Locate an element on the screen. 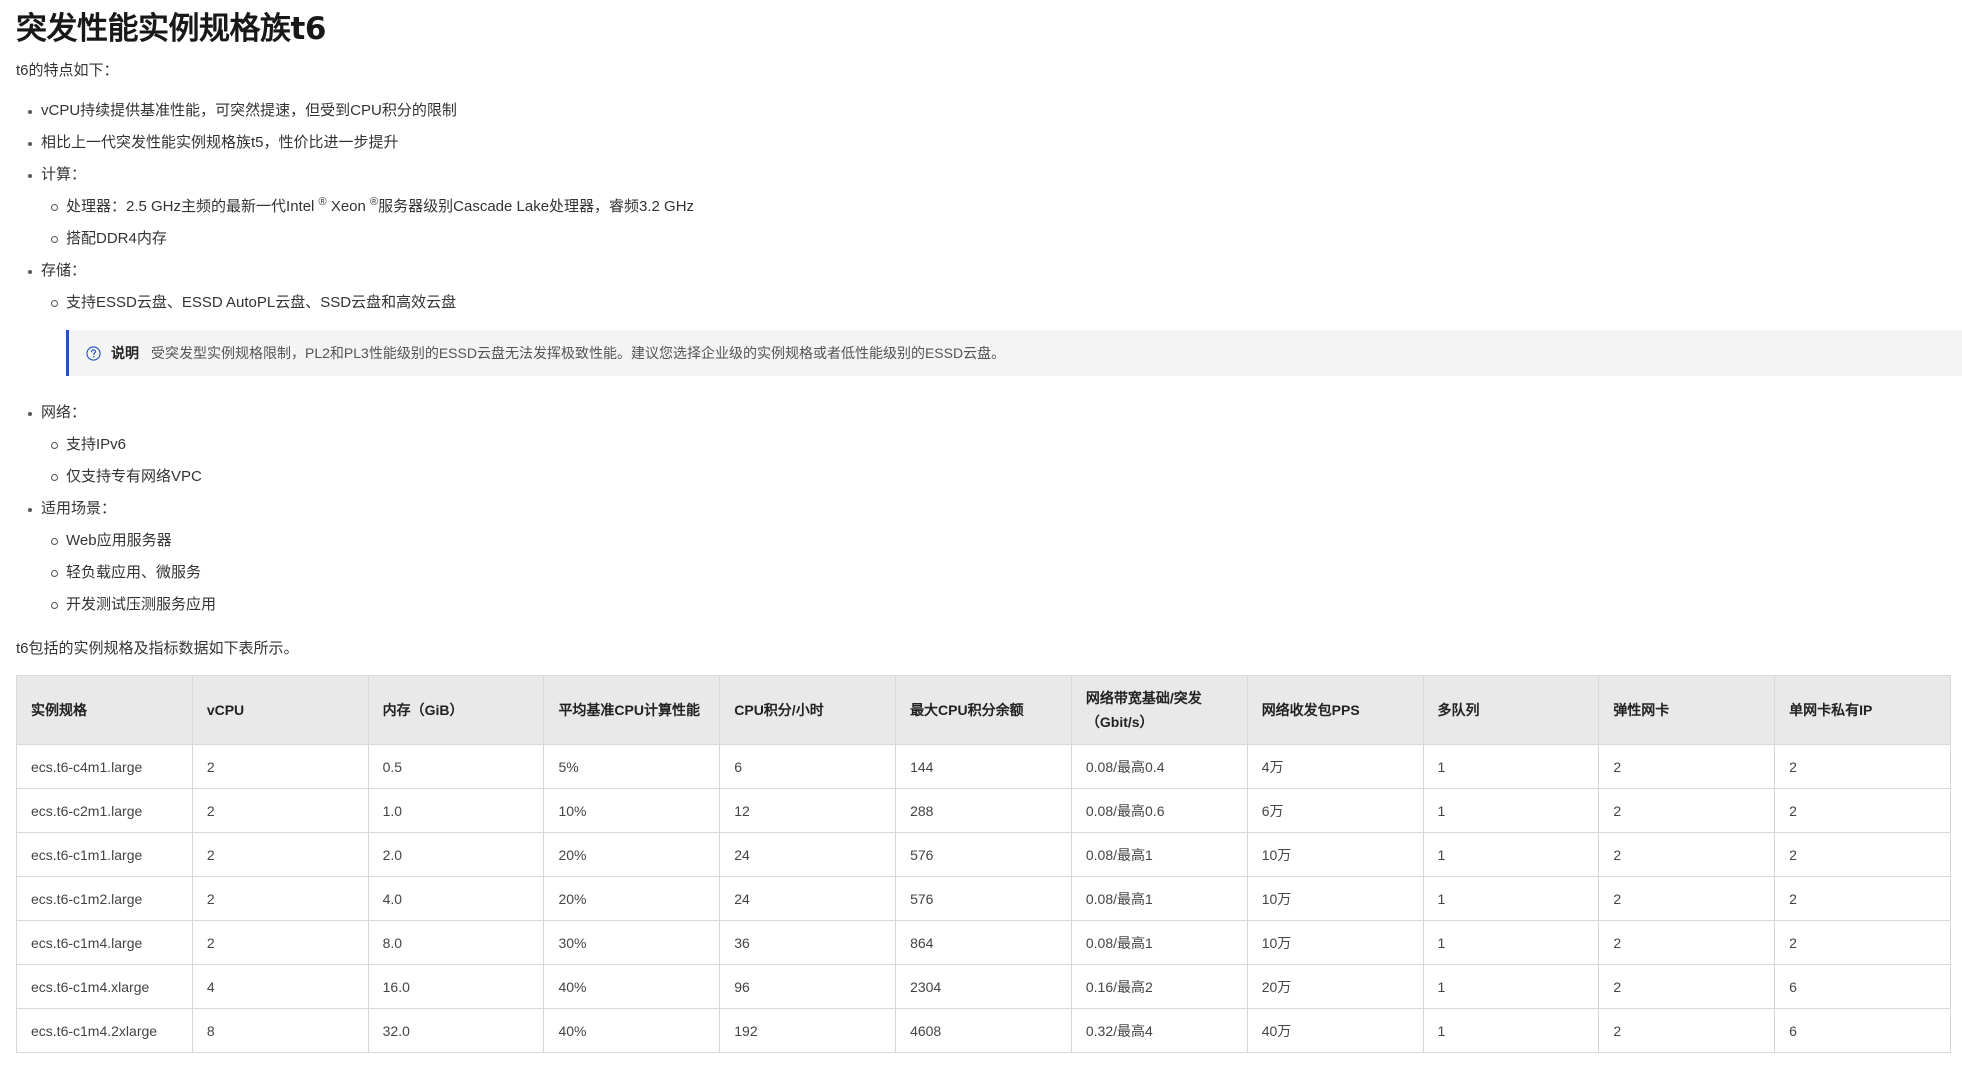  feature-label: vCPU持续提供基准性能，可突然提速，但受到CPU积分的限制 is located at coordinates (249, 110).